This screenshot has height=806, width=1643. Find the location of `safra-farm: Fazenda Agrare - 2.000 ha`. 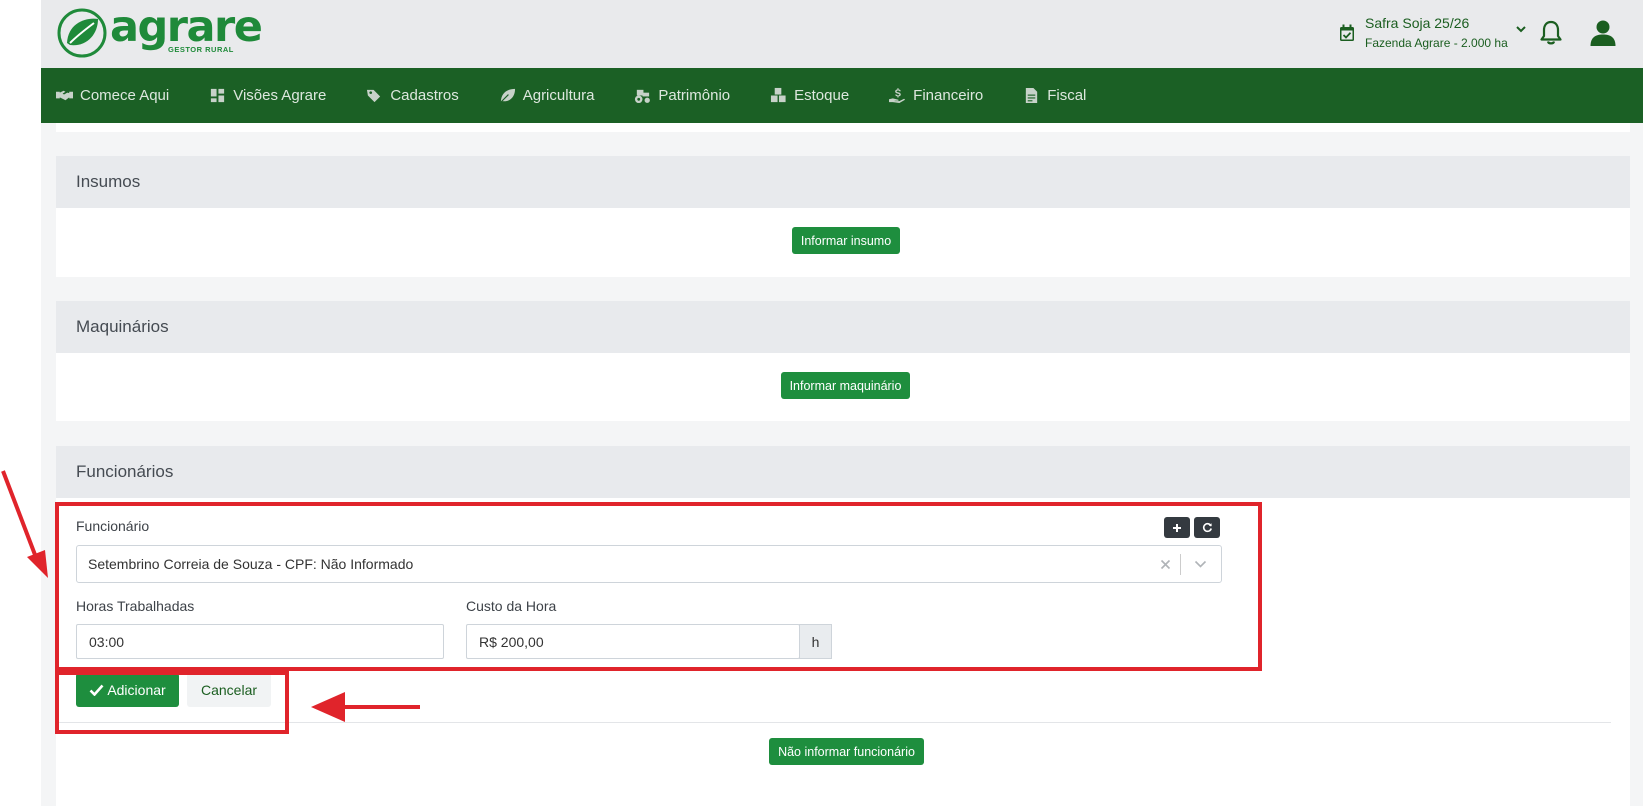

safra-farm: Fazenda Agrare - 2.000 ha is located at coordinates (1436, 43).